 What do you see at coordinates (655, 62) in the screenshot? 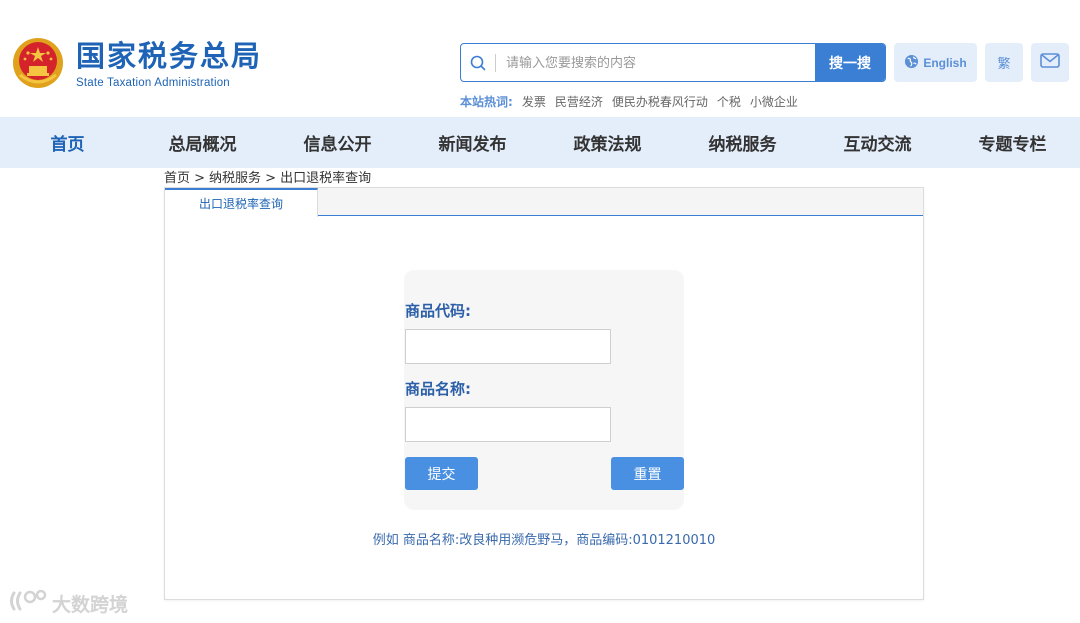
I see `search-input` at bounding box center [655, 62].